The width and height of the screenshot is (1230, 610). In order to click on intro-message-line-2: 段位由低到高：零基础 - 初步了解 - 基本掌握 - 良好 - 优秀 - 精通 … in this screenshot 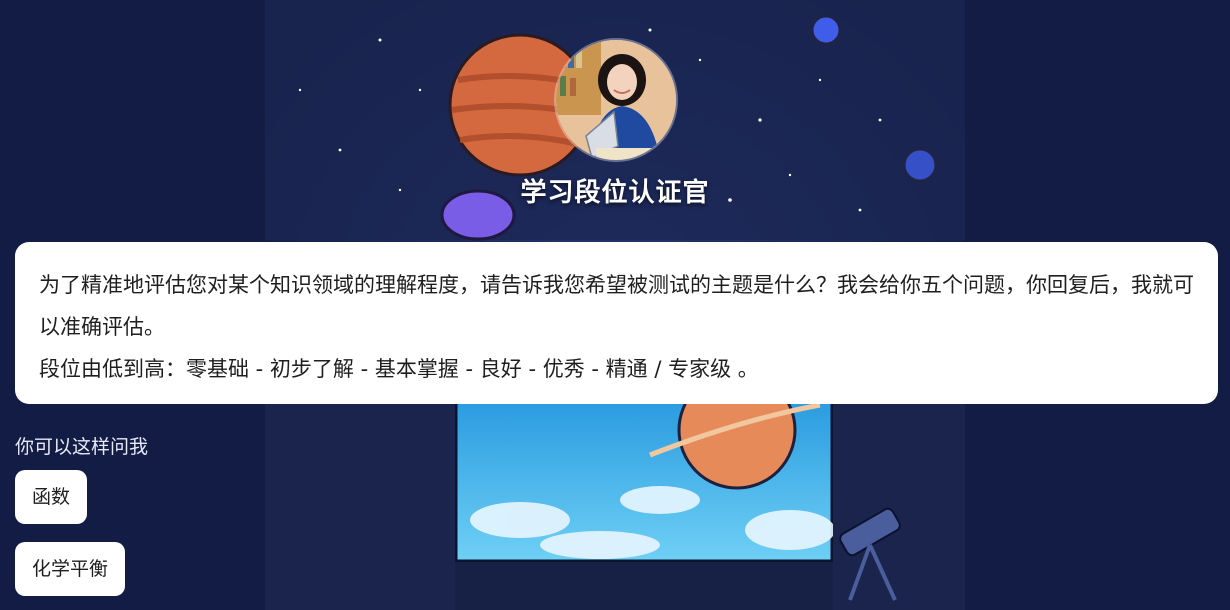, I will do `click(399, 369)`.